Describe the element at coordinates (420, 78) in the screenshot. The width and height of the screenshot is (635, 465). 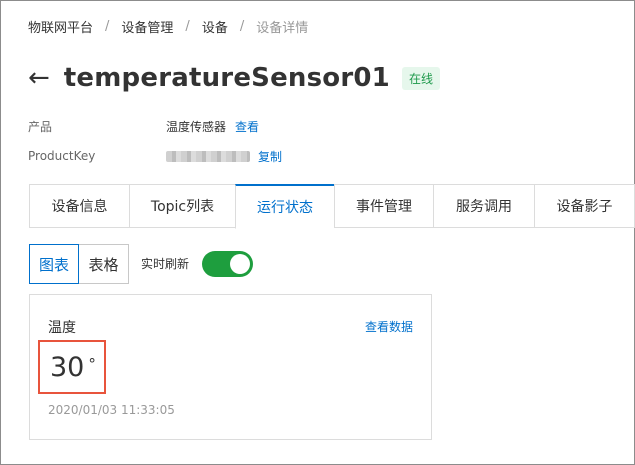
I see `status-badge: 在线` at that location.